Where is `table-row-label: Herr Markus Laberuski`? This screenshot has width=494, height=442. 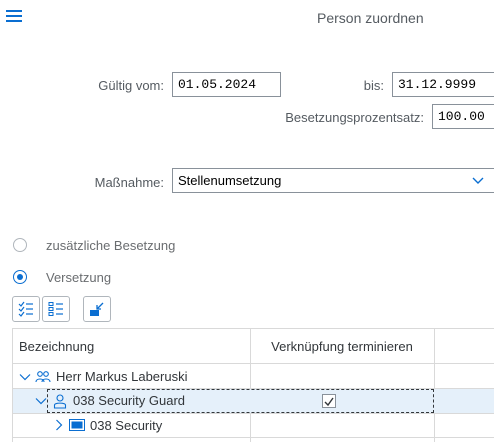
table-row-label: Herr Markus Laberuski is located at coordinates (122, 376).